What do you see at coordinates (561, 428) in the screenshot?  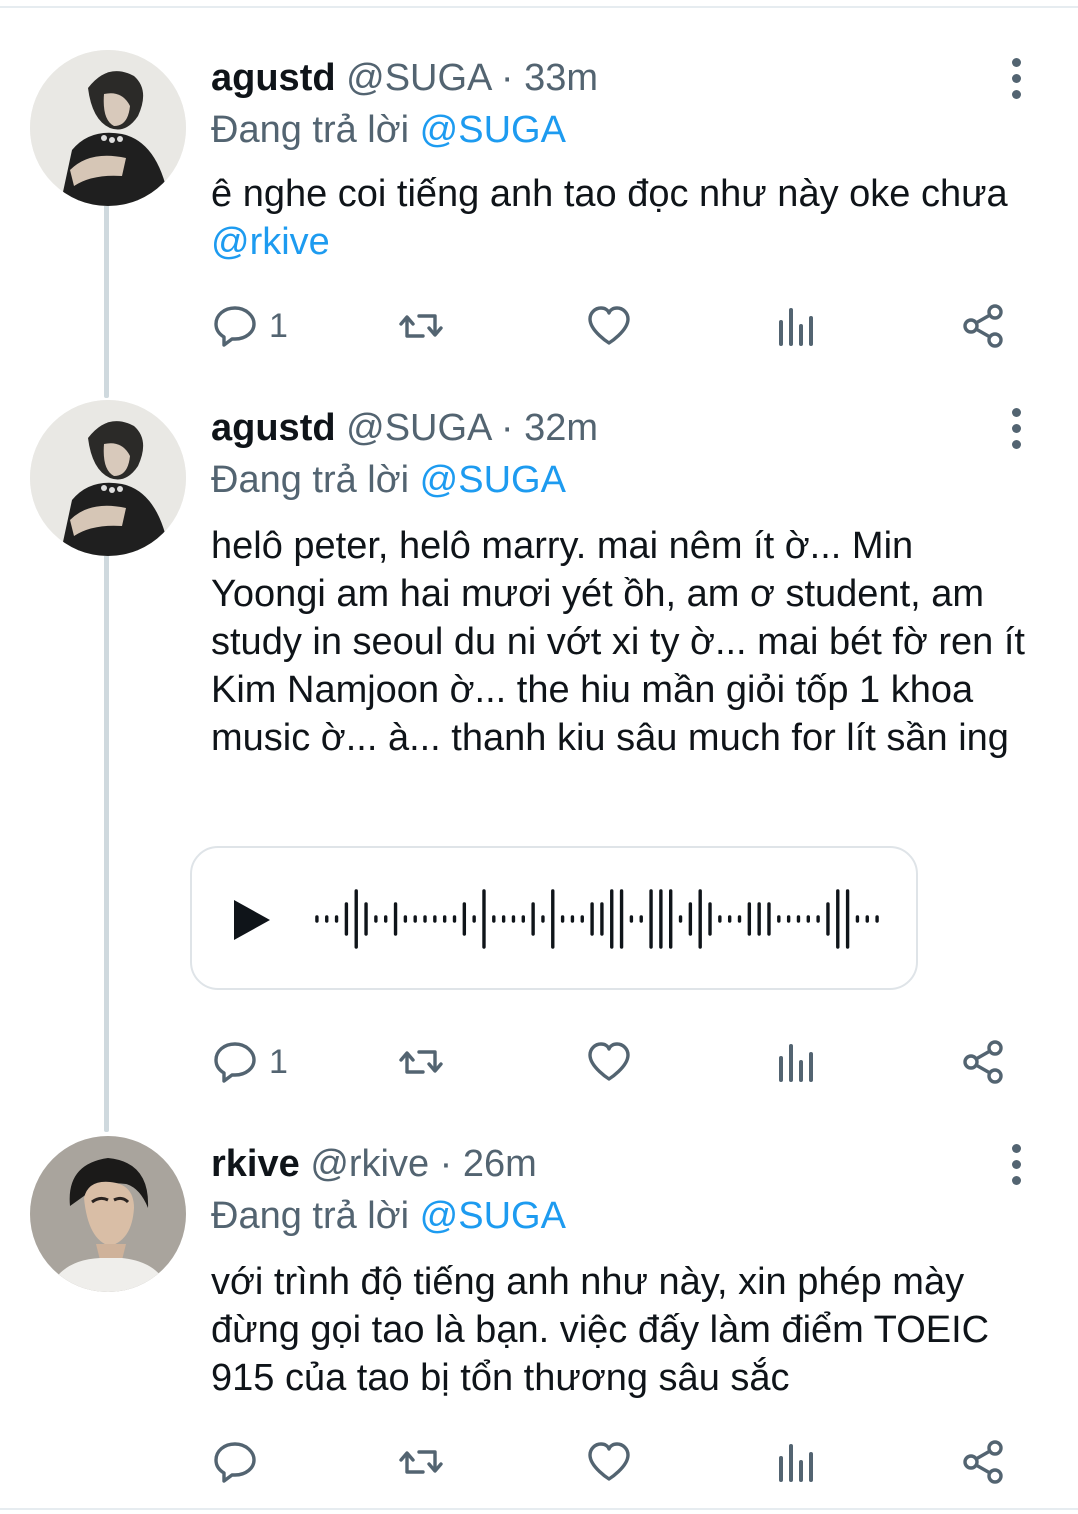 I see `timestamp: 32m` at bounding box center [561, 428].